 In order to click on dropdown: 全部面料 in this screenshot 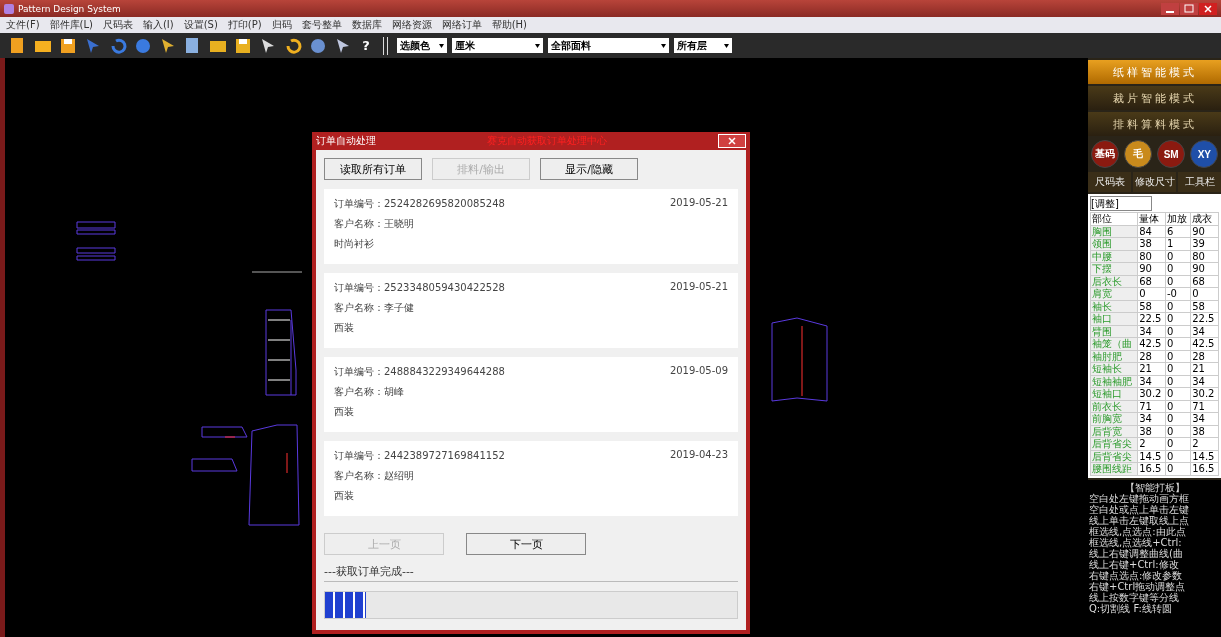, I will do `click(608, 45)`.